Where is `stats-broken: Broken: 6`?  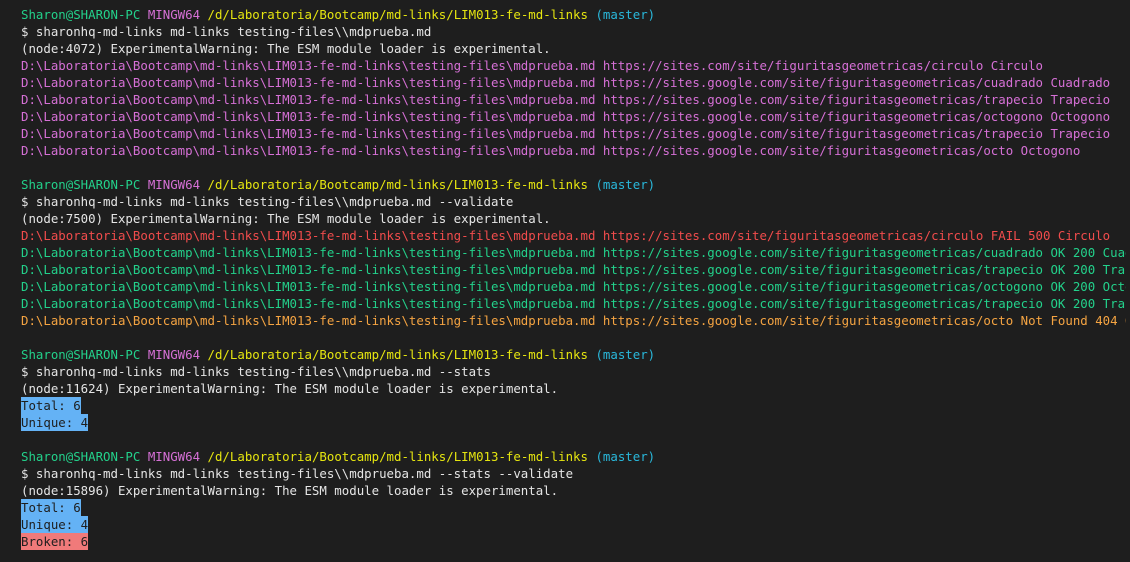
stats-broken: Broken: 6 is located at coordinates (55, 541).